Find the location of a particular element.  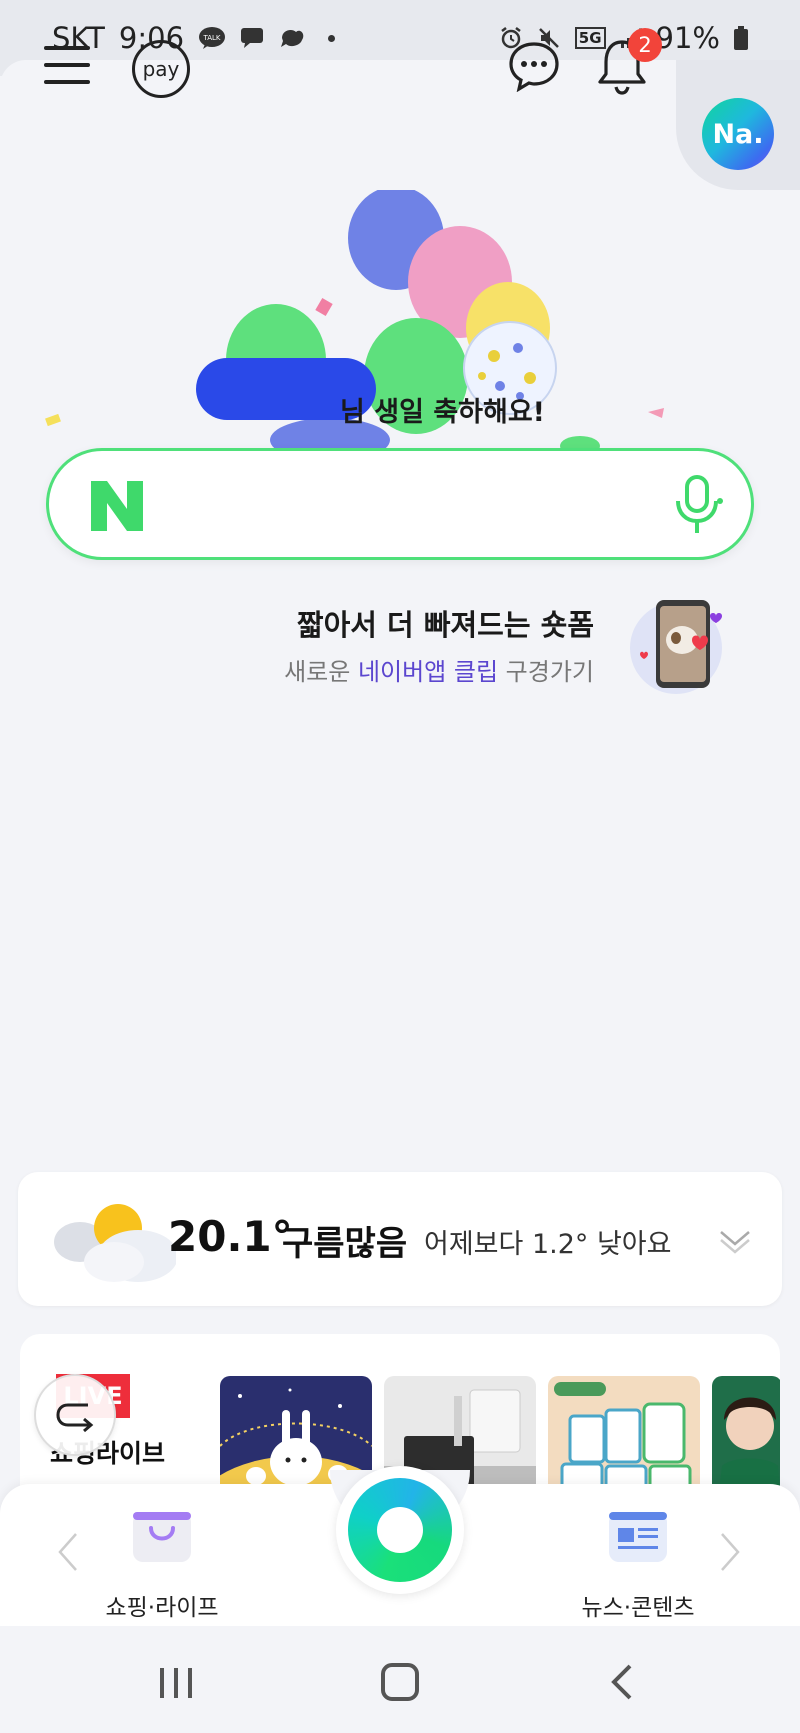

system-nav-bar is located at coordinates (400, 1679).